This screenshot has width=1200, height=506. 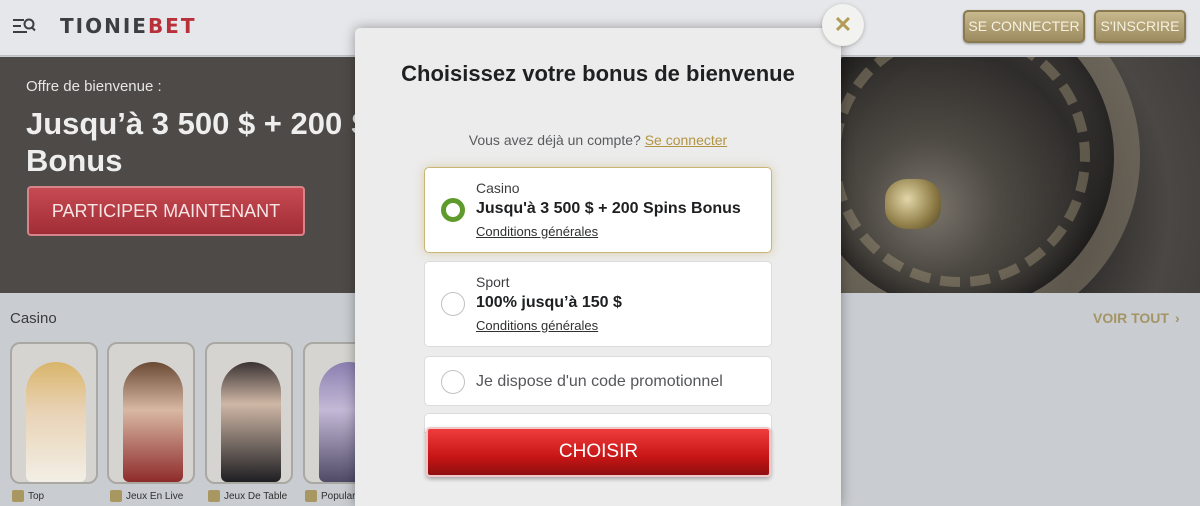 I want to click on category-label: Jeux En Live, so click(x=155, y=496).